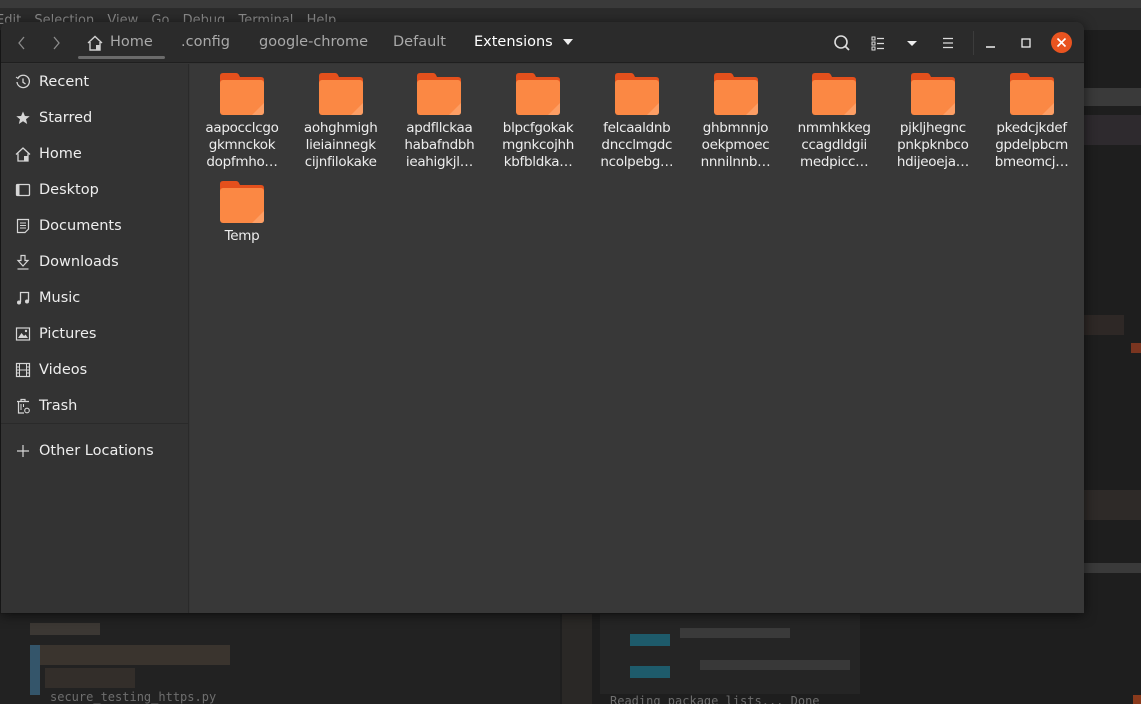 Image resolution: width=1141 pixels, height=704 pixels. I want to click on sidebar-label: Home, so click(60, 154).